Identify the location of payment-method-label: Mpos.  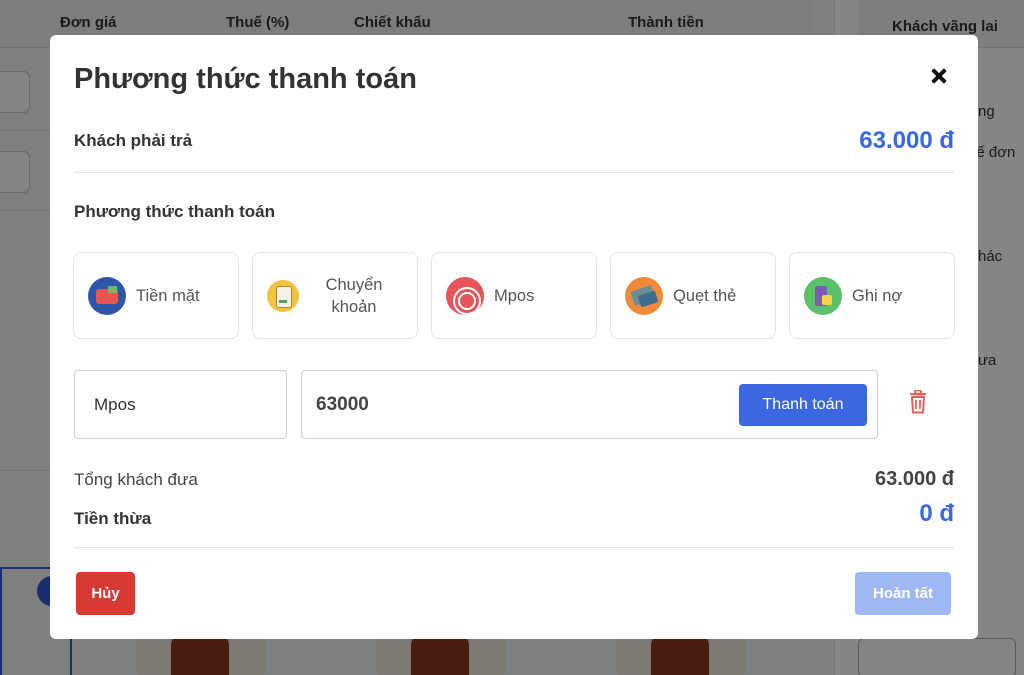
(514, 295).